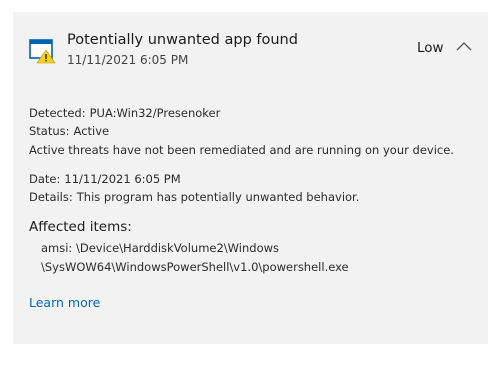 Image resolution: width=499 pixels, height=370 pixels. I want to click on detected-label: Detected:, so click(57, 113).